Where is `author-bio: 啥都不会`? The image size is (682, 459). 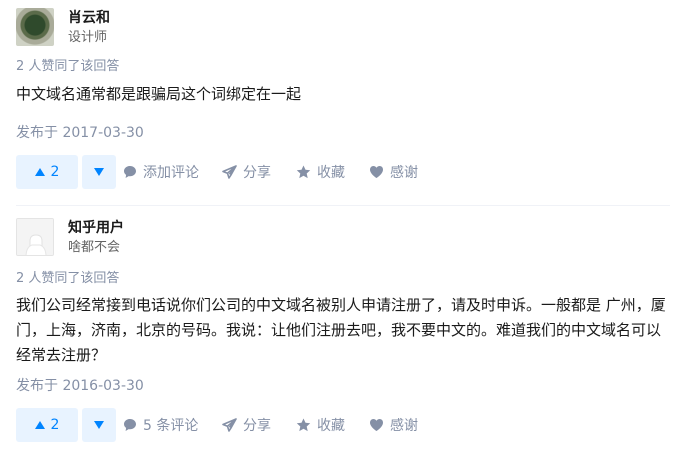
author-bio: 啥都不会 is located at coordinates (94, 247).